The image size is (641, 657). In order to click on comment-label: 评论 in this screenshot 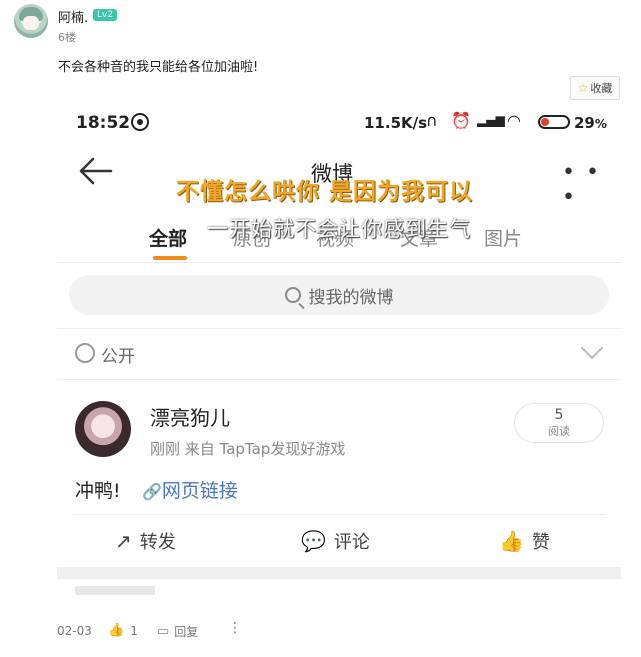, I will do `click(351, 542)`.